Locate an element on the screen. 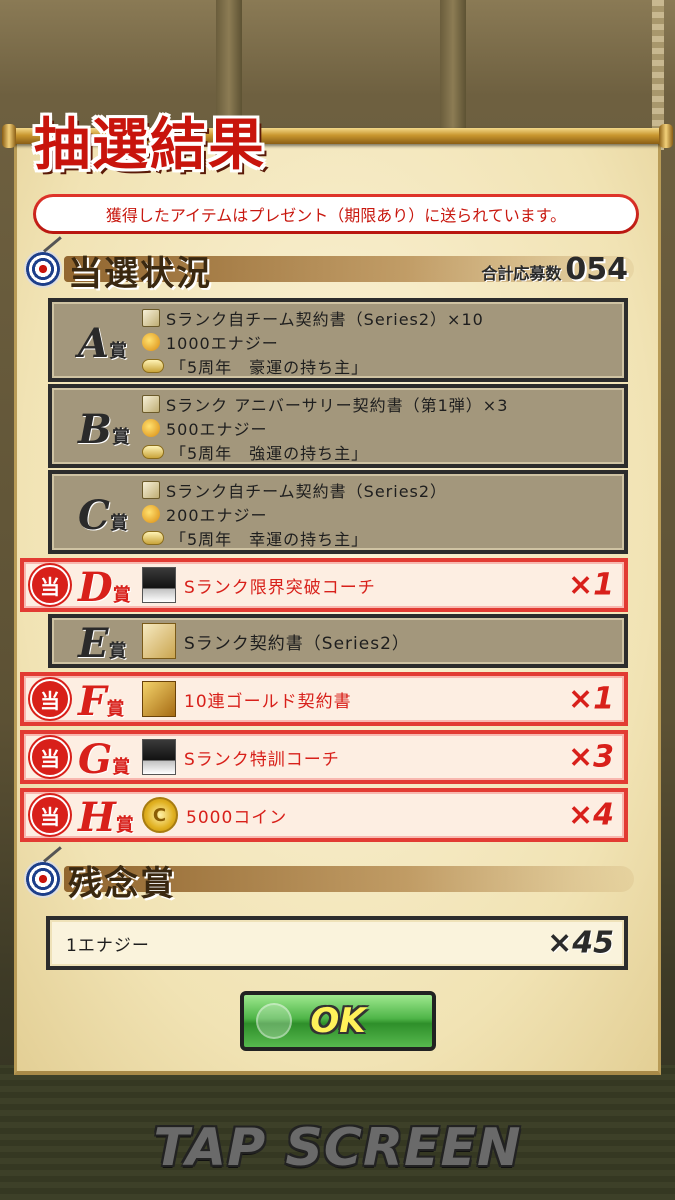 Image resolution: width=675 pixels, height=1200 pixels. prize-item: Sランク自チーム契約書（Series2）×10 is located at coordinates (313, 318).